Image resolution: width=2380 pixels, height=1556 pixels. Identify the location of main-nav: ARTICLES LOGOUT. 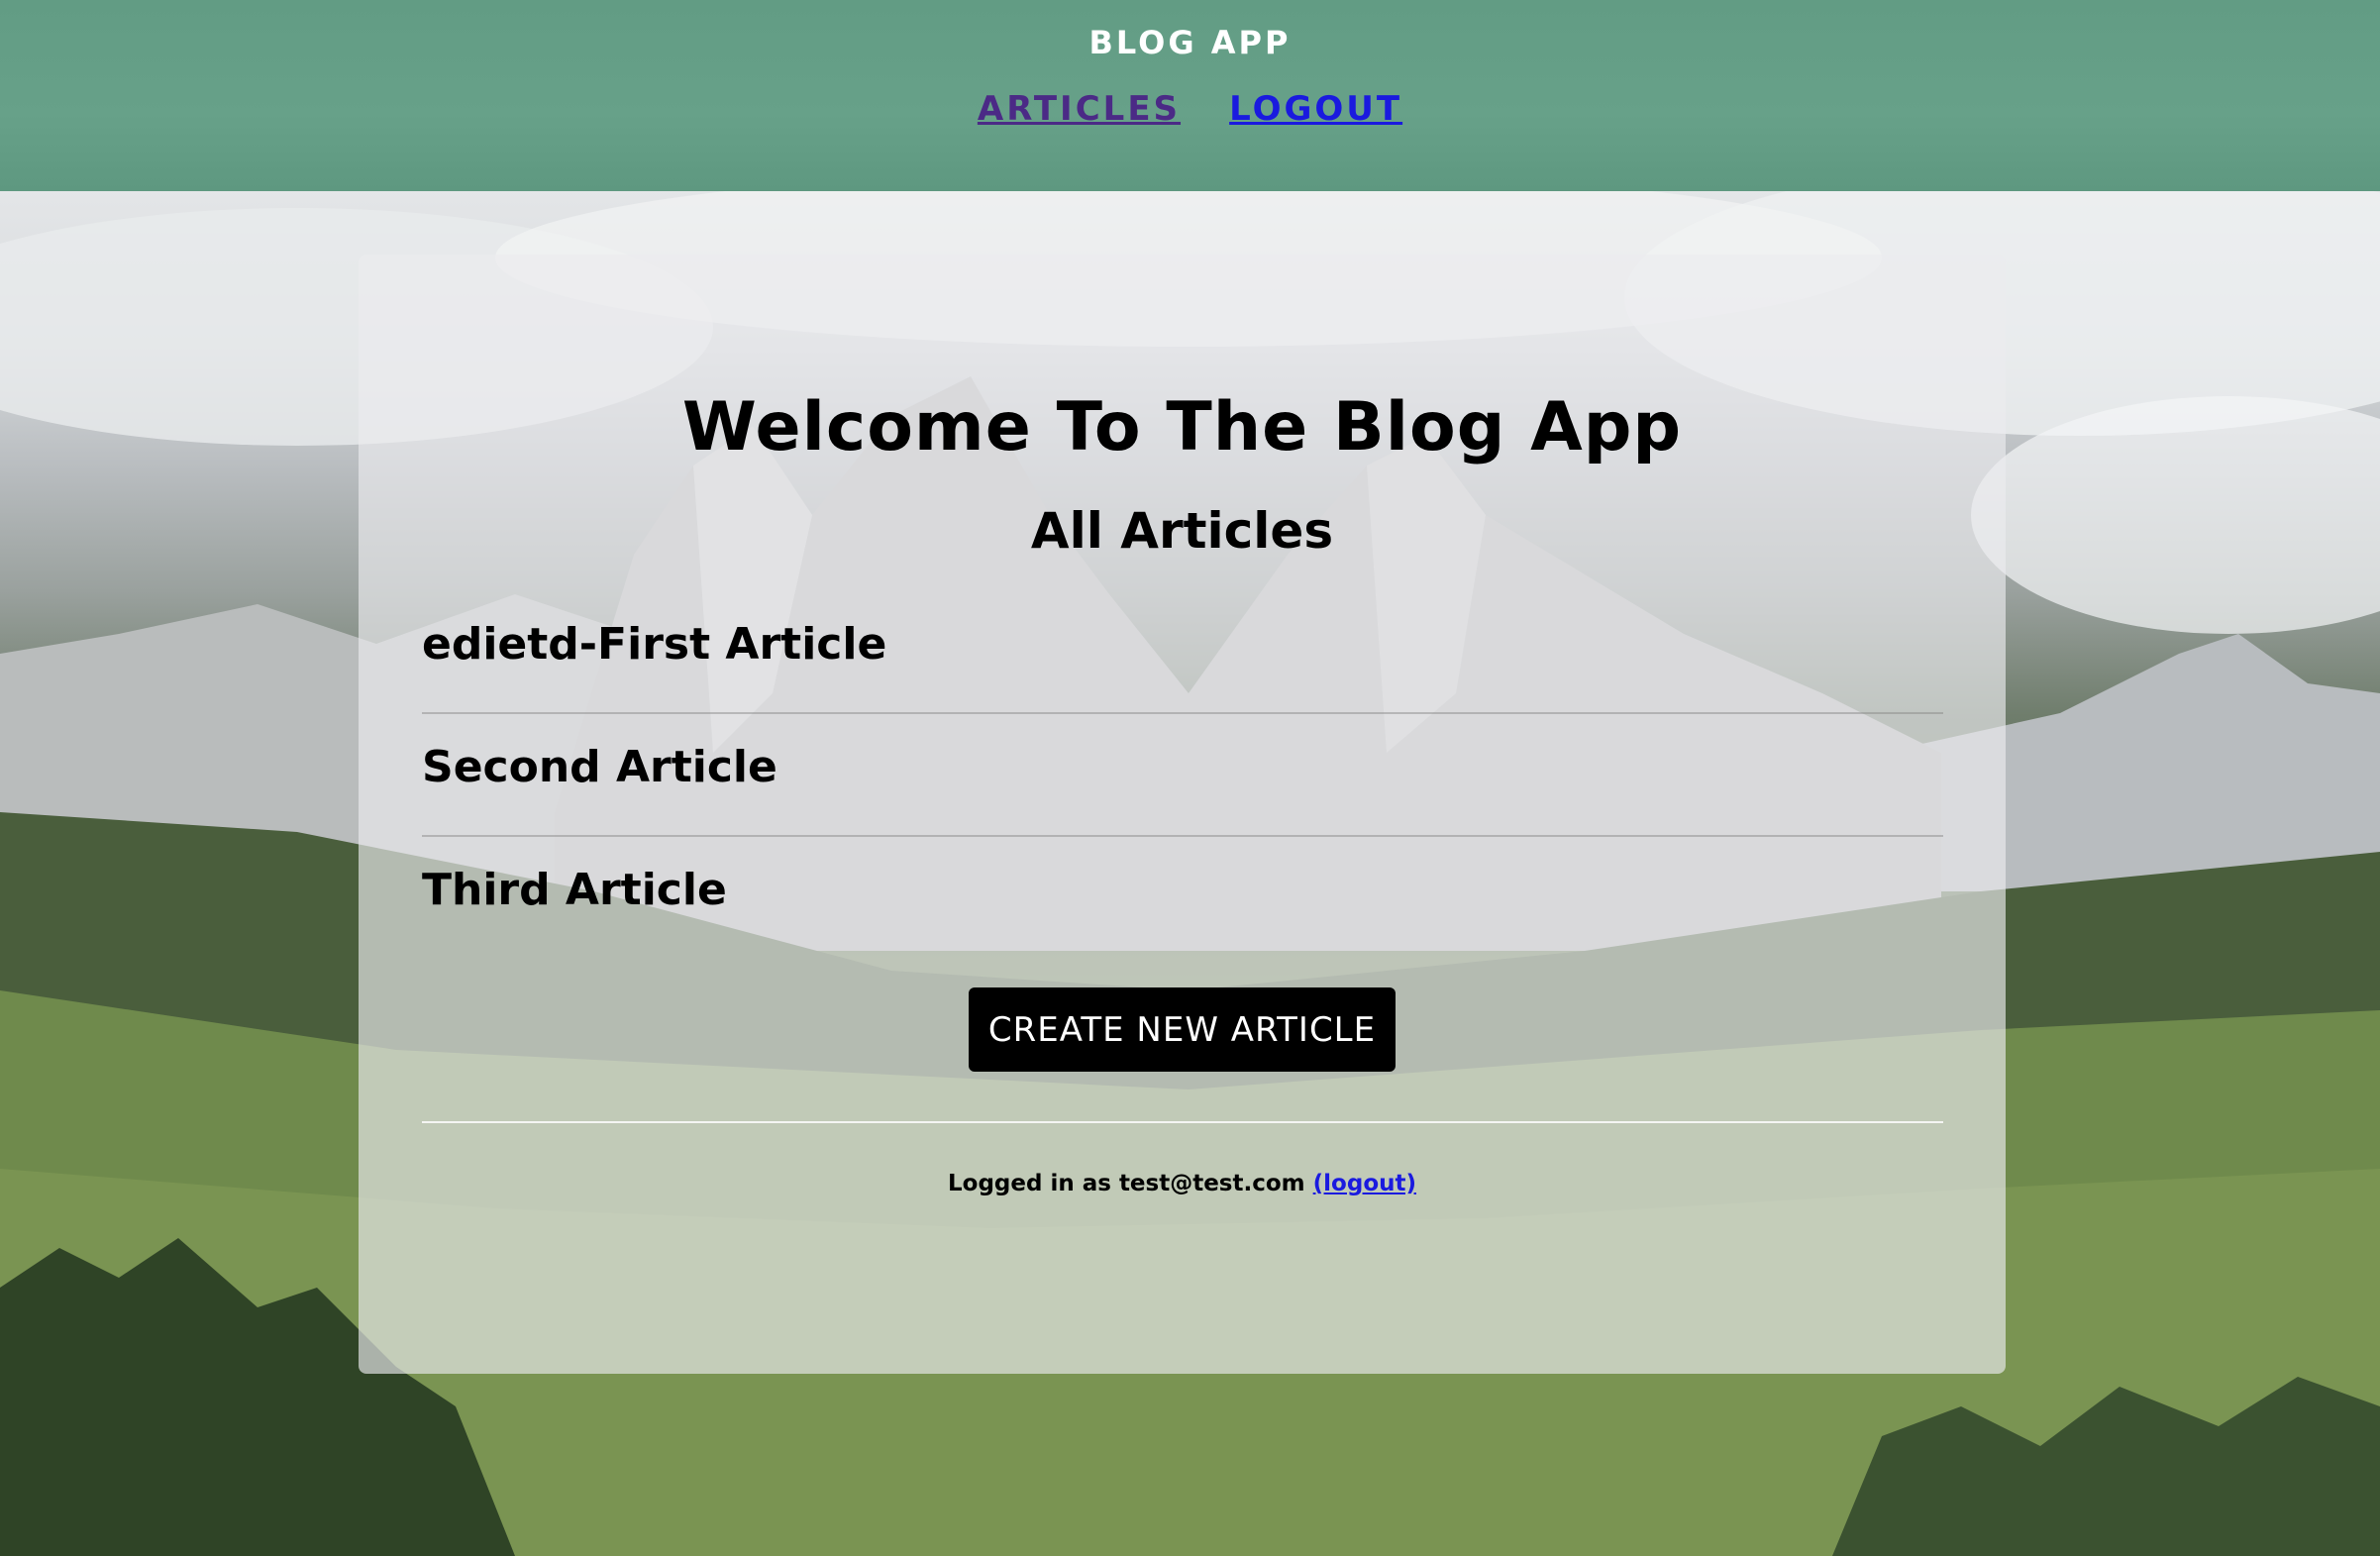
(1190, 109).